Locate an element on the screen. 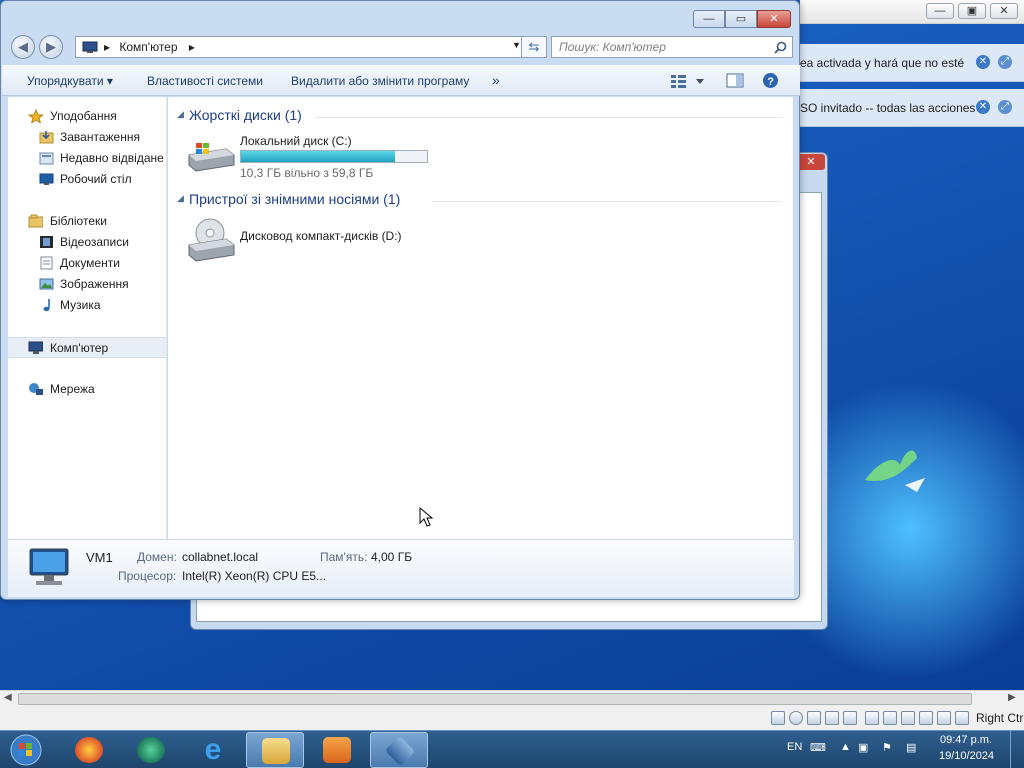  windows-start-icon is located at coordinates (26, 750).